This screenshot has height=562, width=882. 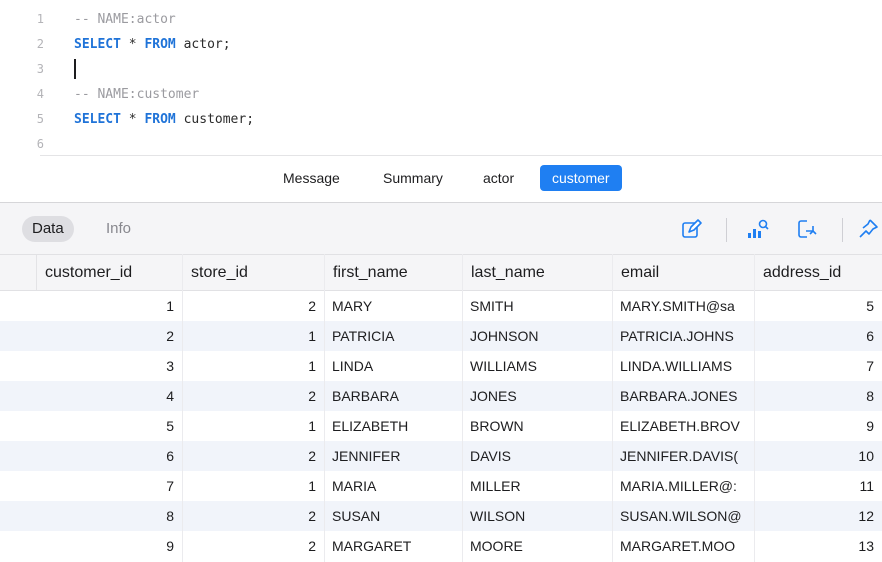 I want to click on table-cell-last-name: WILLIAMS, so click(x=537, y=366).